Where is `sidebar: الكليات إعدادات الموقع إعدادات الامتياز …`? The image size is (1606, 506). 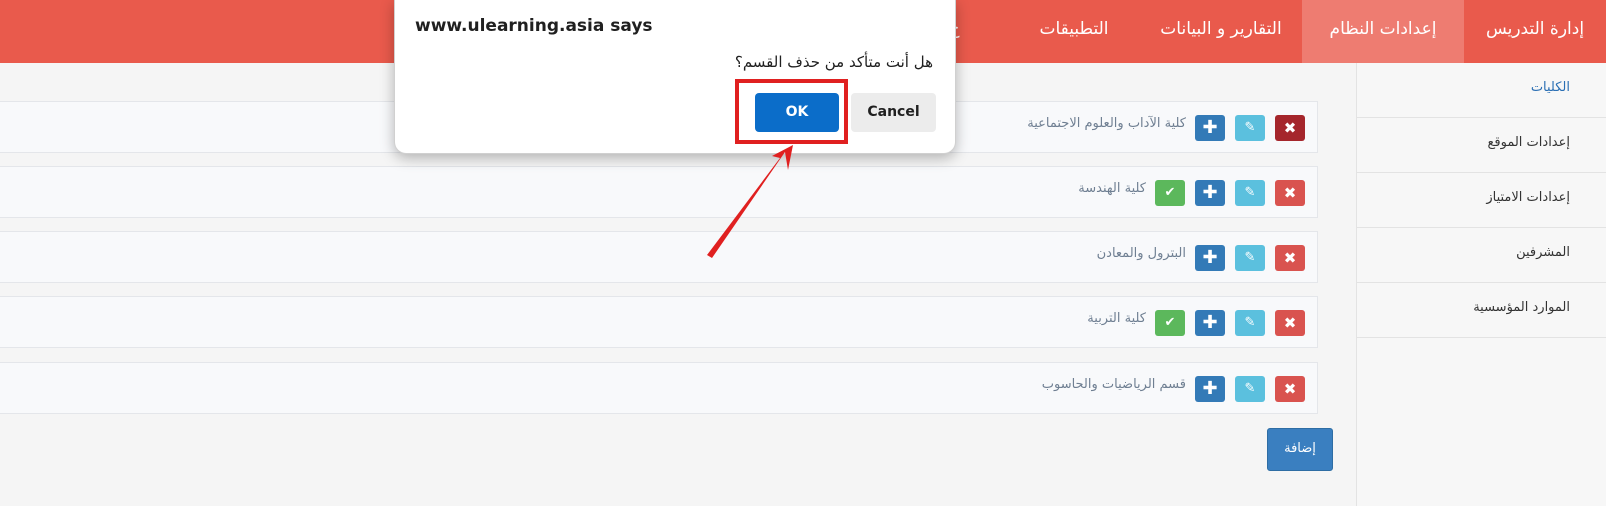 sidebar: الكليات إعدادات الموقع إعدادات الامتياز … is located at coordinates (1481, 284).